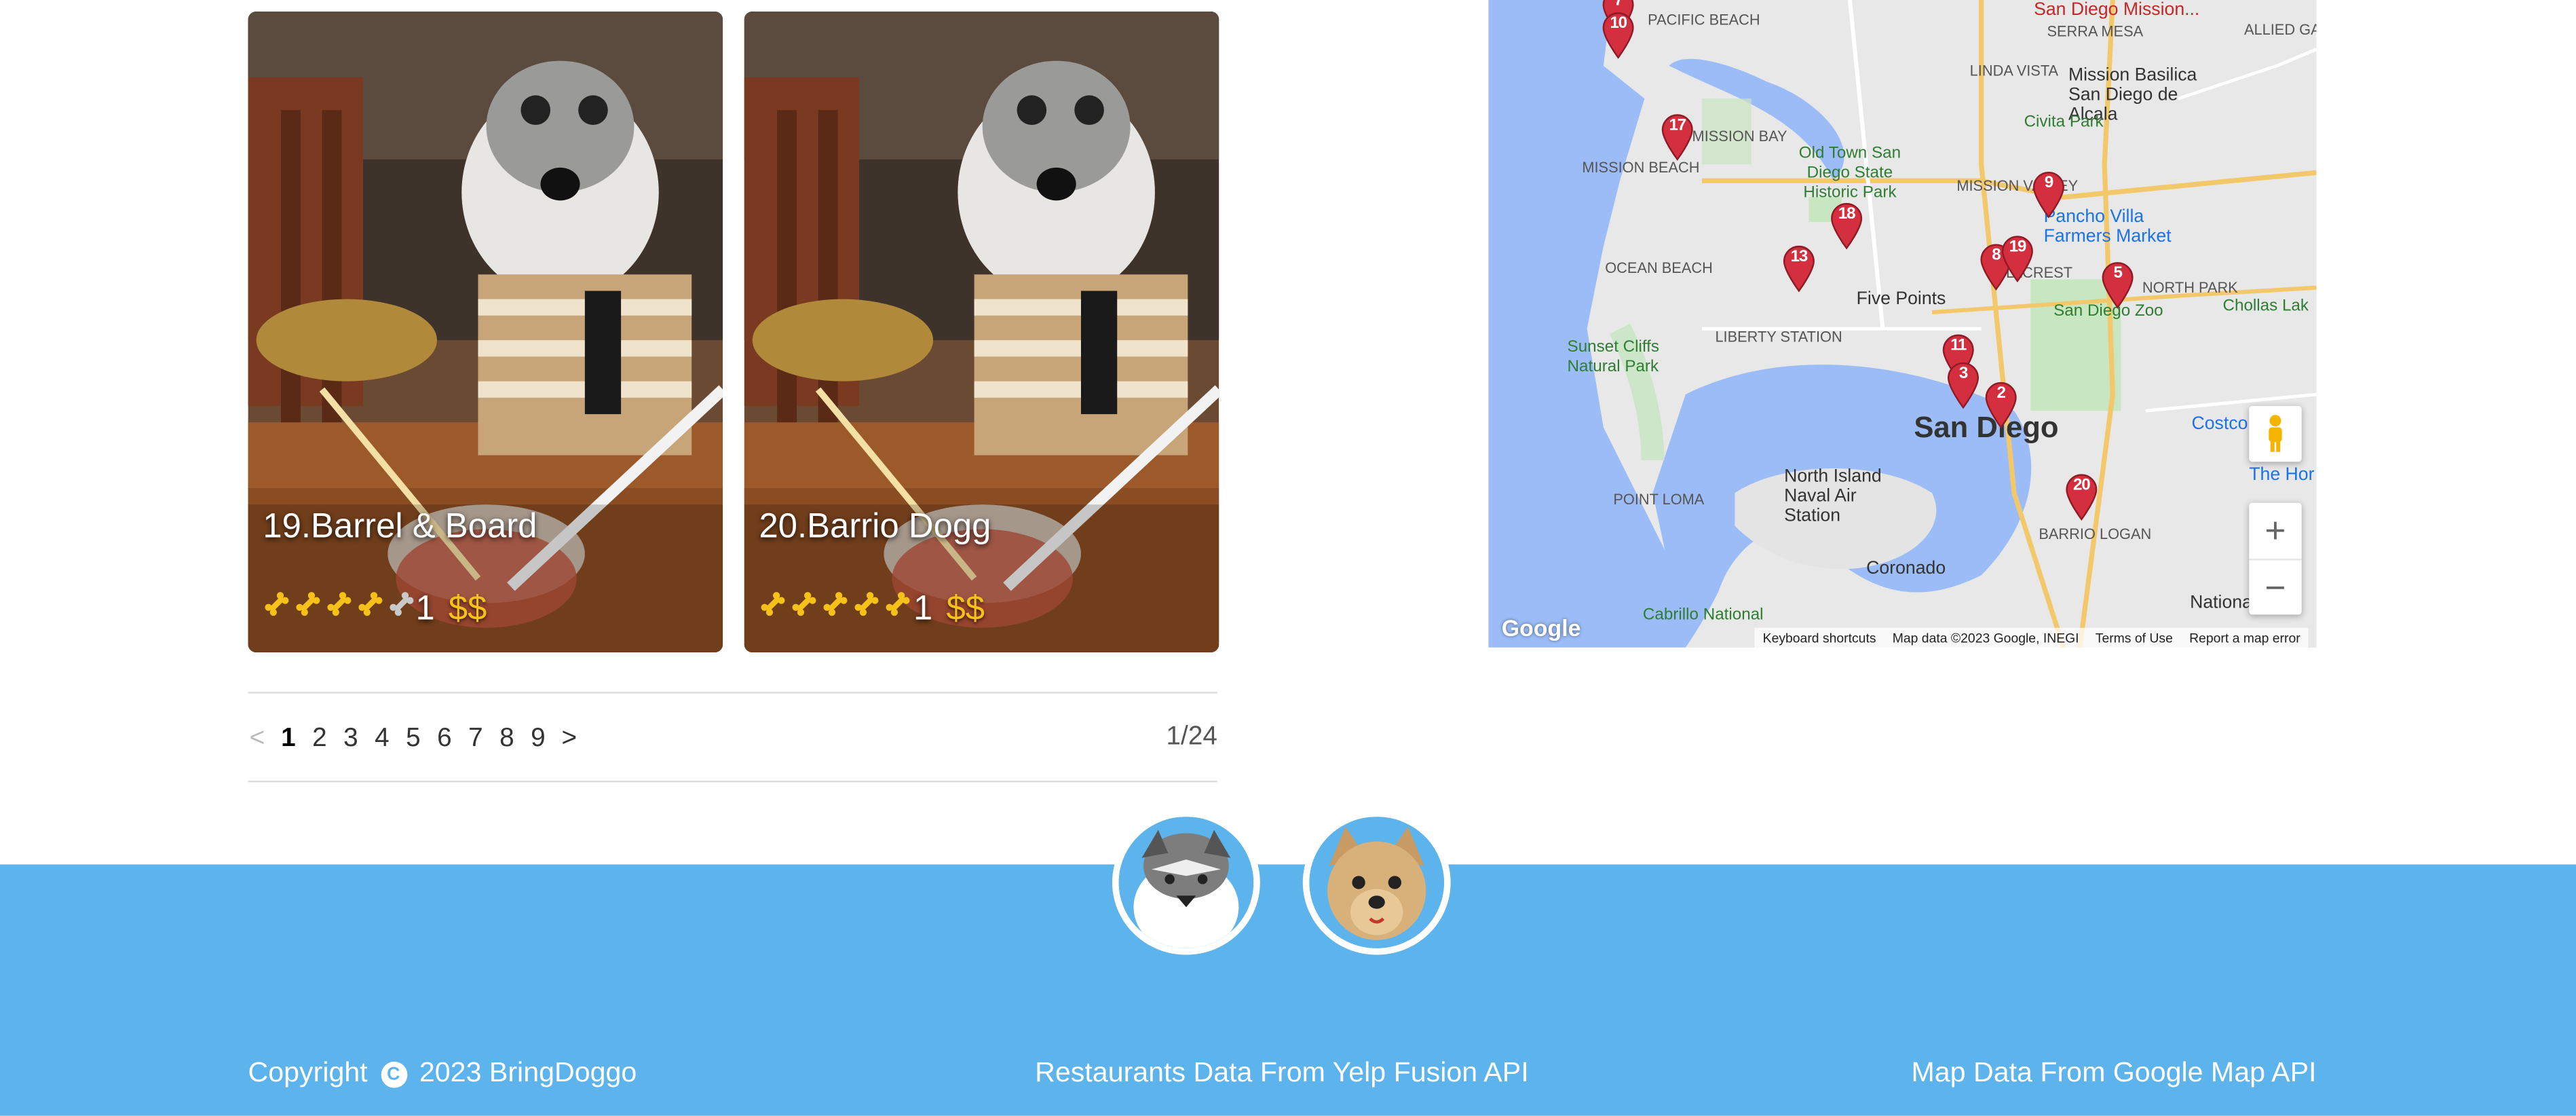  What do you see at coordinates (1186, 882) in the screenshot?
I see `schnauzer-avatar` at bounding box center [1186, 882].